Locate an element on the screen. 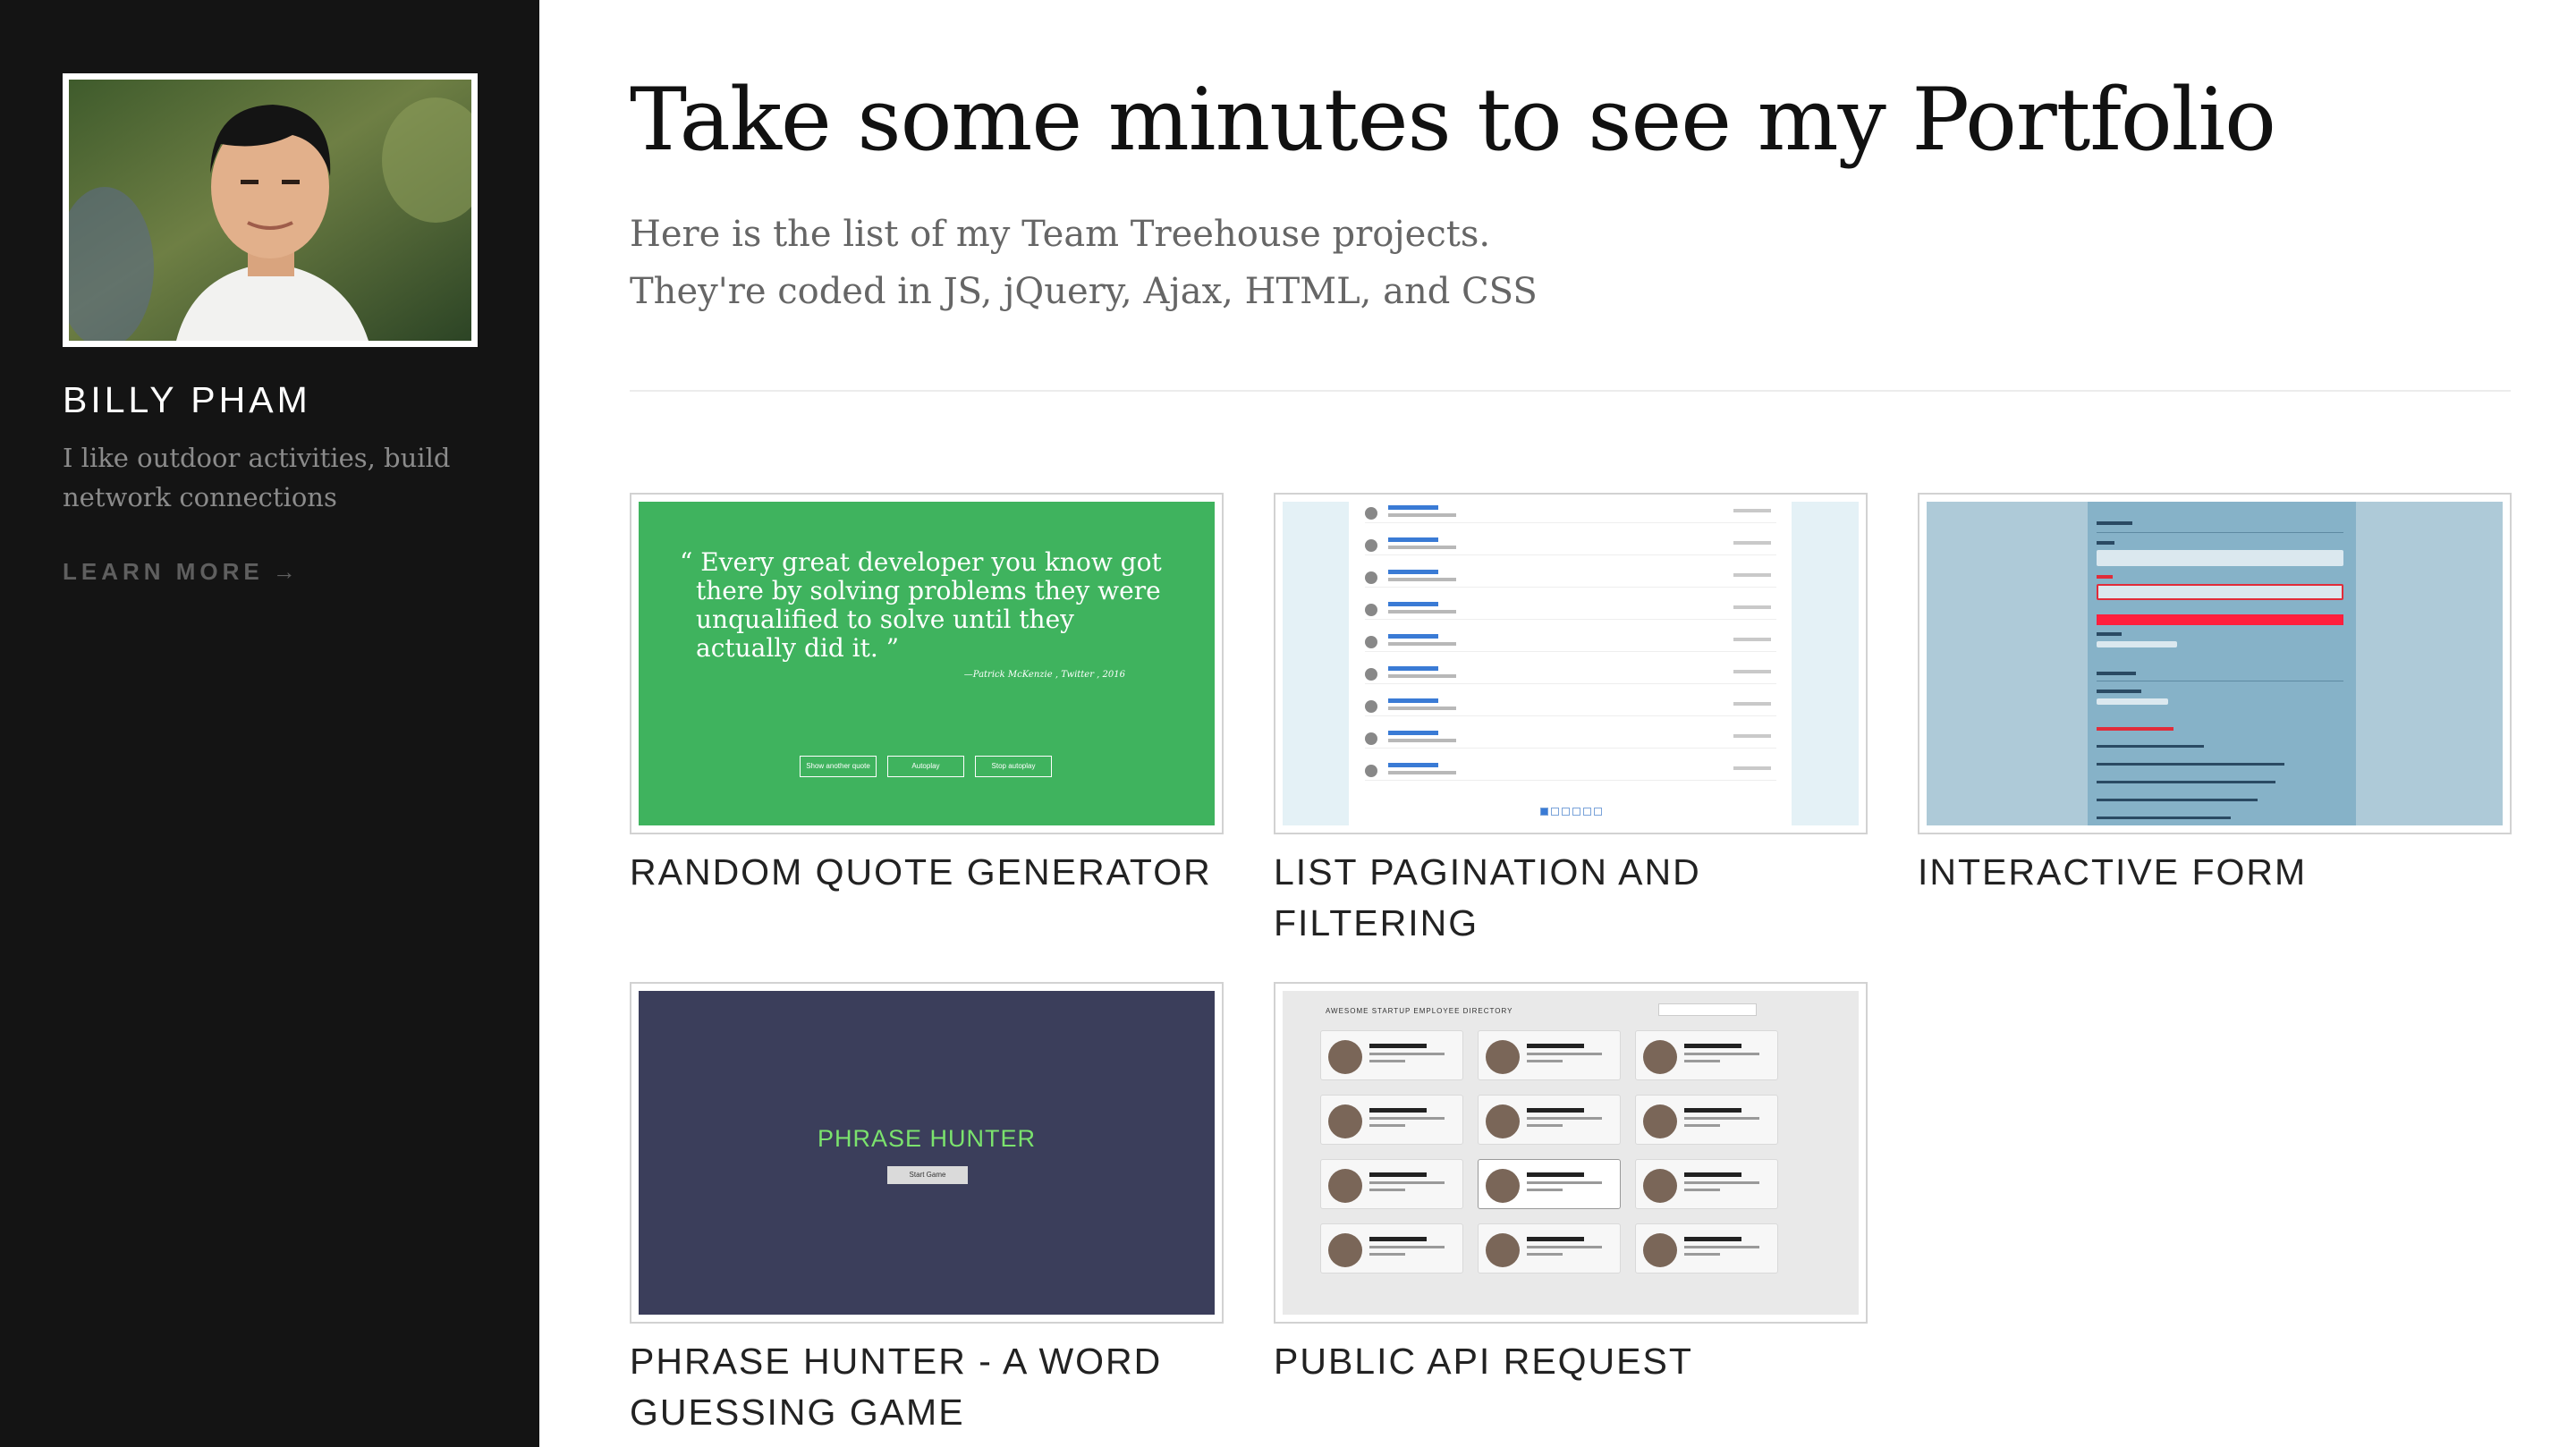  project-title: INTERACTIVE FORM is located at coordinates (2215, 872).